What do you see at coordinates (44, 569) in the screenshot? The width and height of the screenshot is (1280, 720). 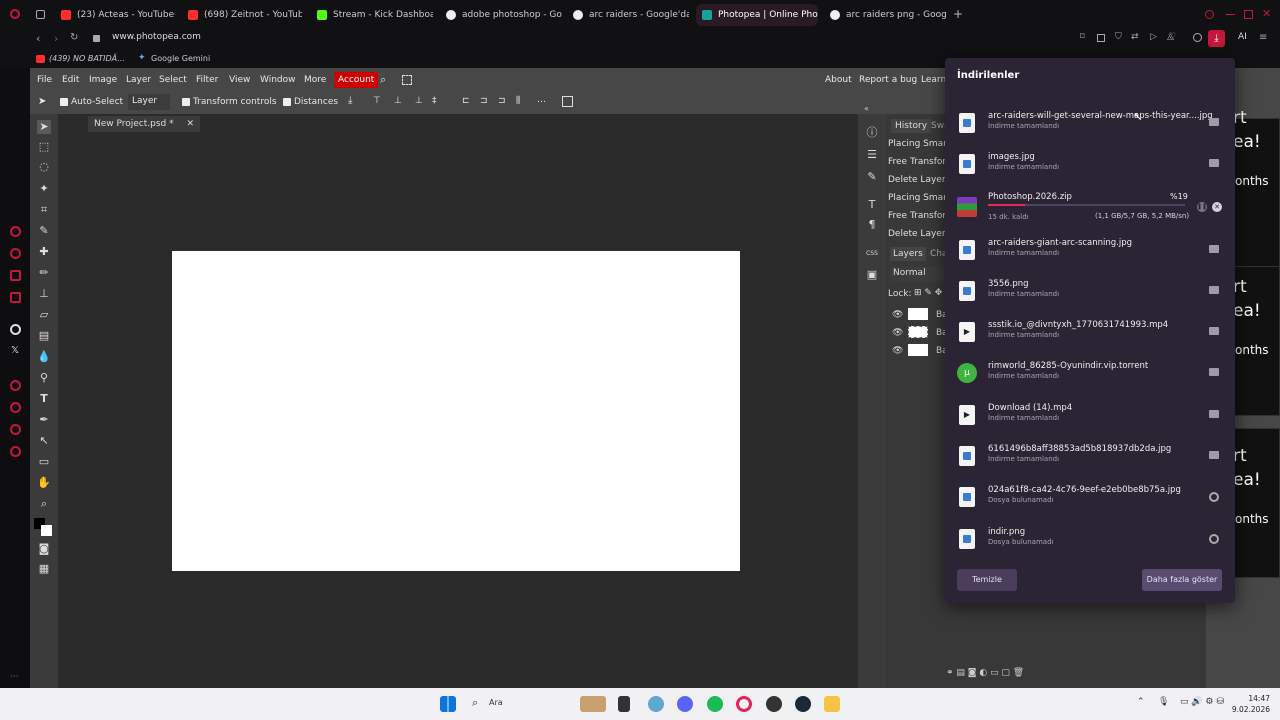 I see `screen-mode-icon: ▦` at bounding box center [44, 569].